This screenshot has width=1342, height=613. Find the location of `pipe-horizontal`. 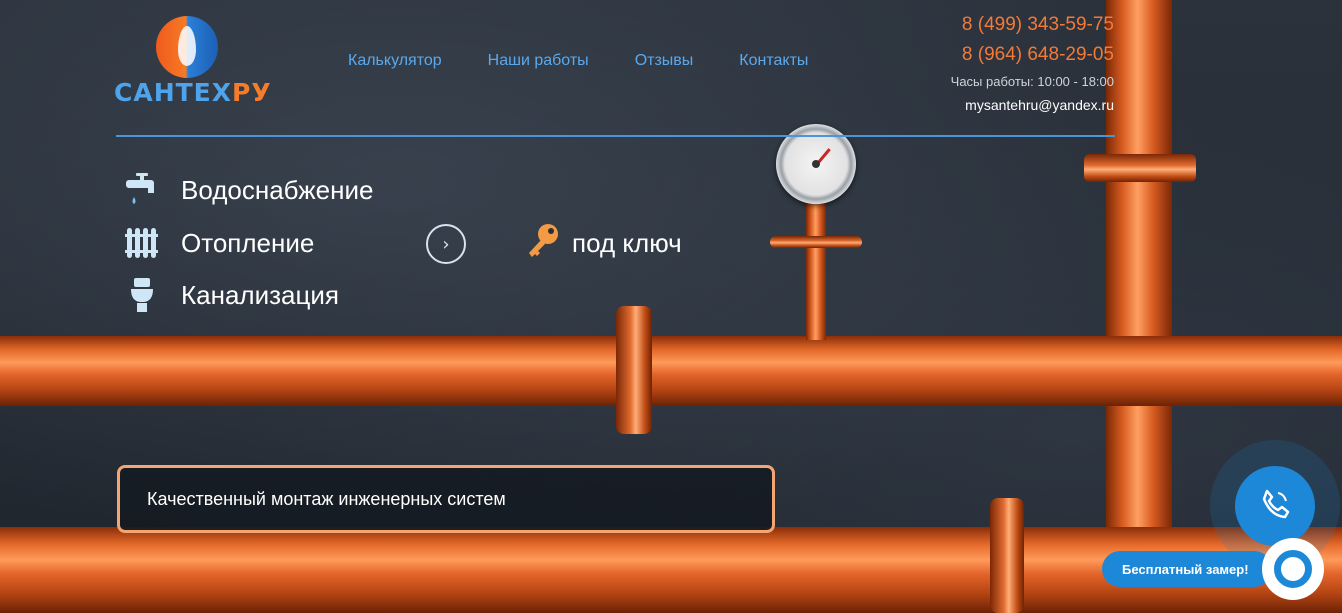

pipe-horizontal is located at coordinates (671, 371).